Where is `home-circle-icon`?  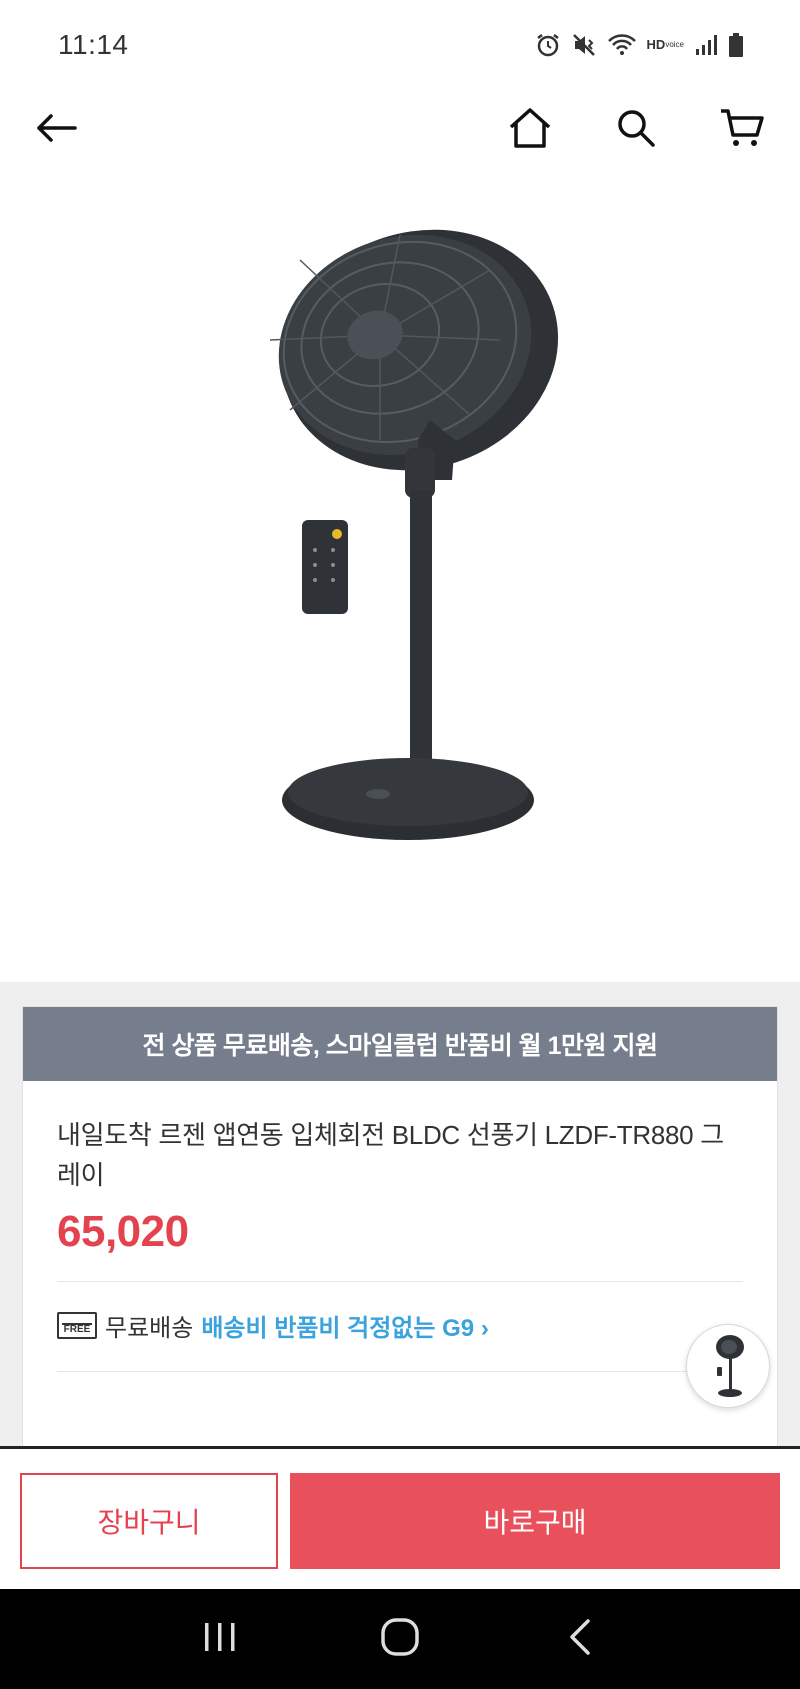 home-circle-icon is located at coordinates (400, 1639).